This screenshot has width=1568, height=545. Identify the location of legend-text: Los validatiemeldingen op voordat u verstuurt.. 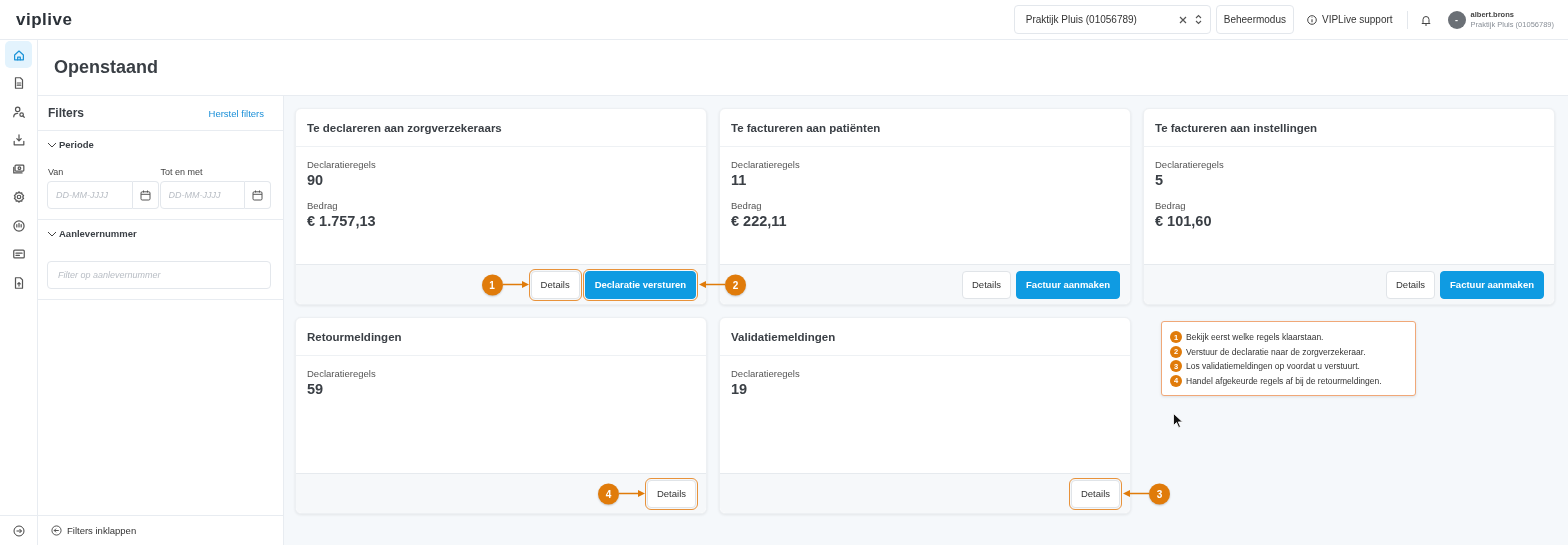
(1273, 366).